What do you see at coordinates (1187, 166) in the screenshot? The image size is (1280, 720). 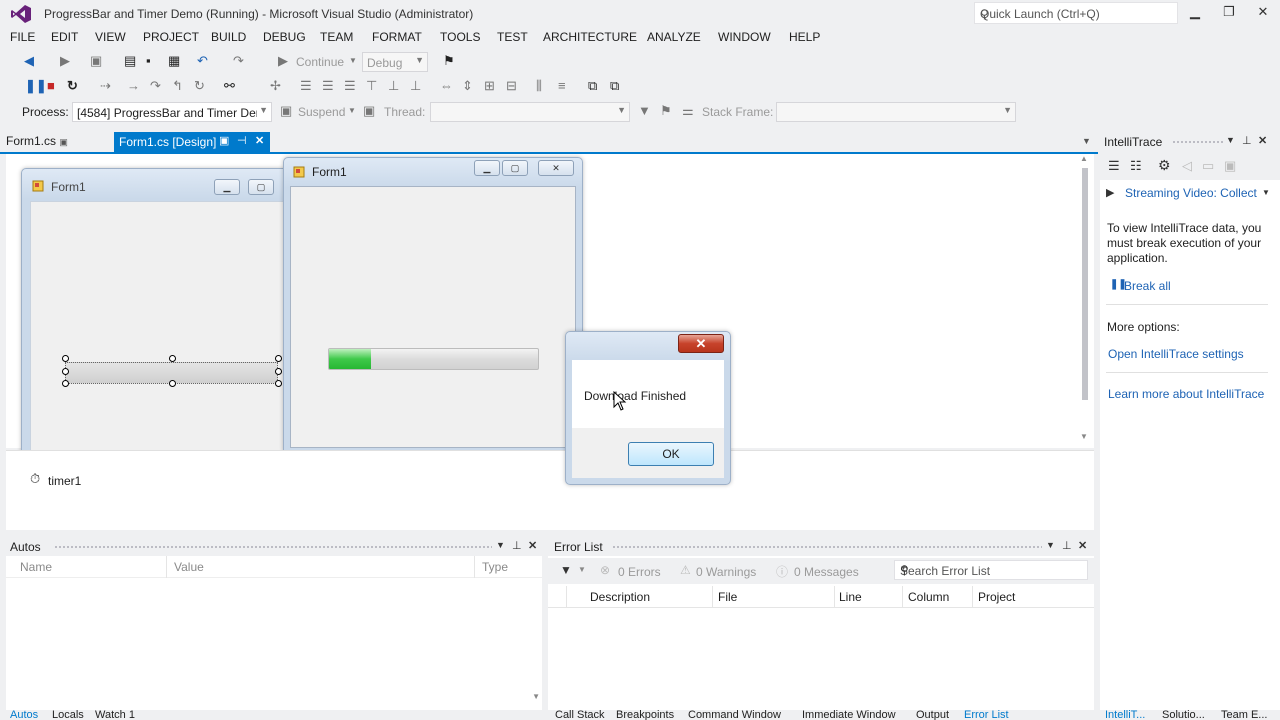 I see `go-back-icon: ◁` at bounding box center [1187, 166].